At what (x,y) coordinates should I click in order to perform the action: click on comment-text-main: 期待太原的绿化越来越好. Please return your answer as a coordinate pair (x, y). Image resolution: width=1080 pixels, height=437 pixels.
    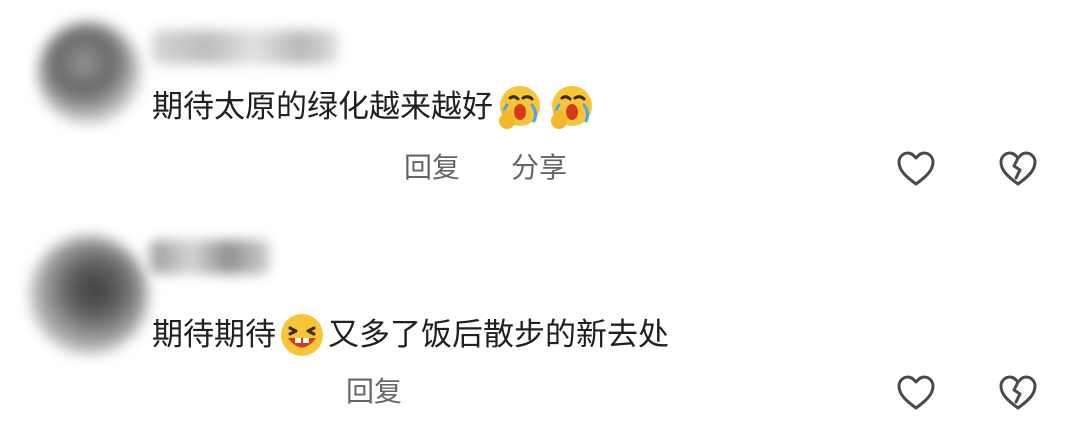
    Looking at the image, I should click on (322, 107).